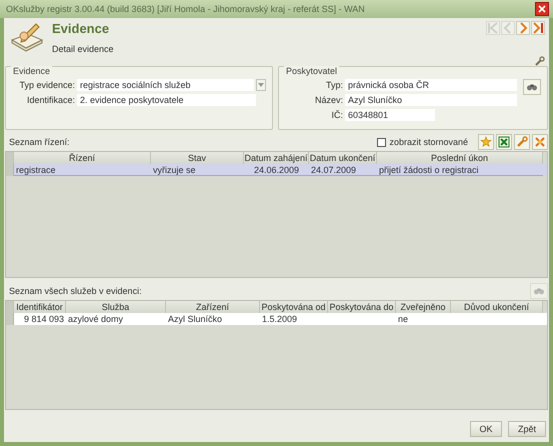  I want to click on table-cell-text: Azyl Sluníčko, so click(196, 319).